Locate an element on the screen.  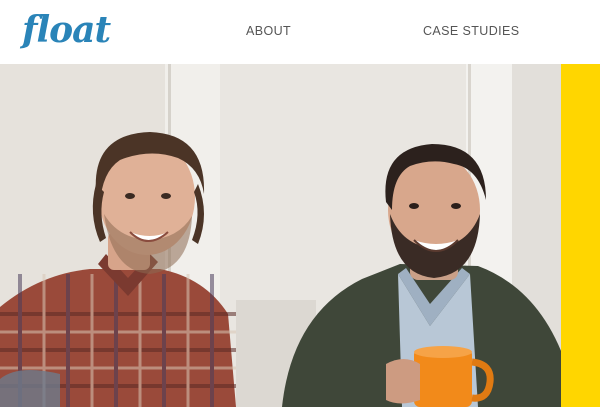
accent-stripe is located at coordinates (580, 235).